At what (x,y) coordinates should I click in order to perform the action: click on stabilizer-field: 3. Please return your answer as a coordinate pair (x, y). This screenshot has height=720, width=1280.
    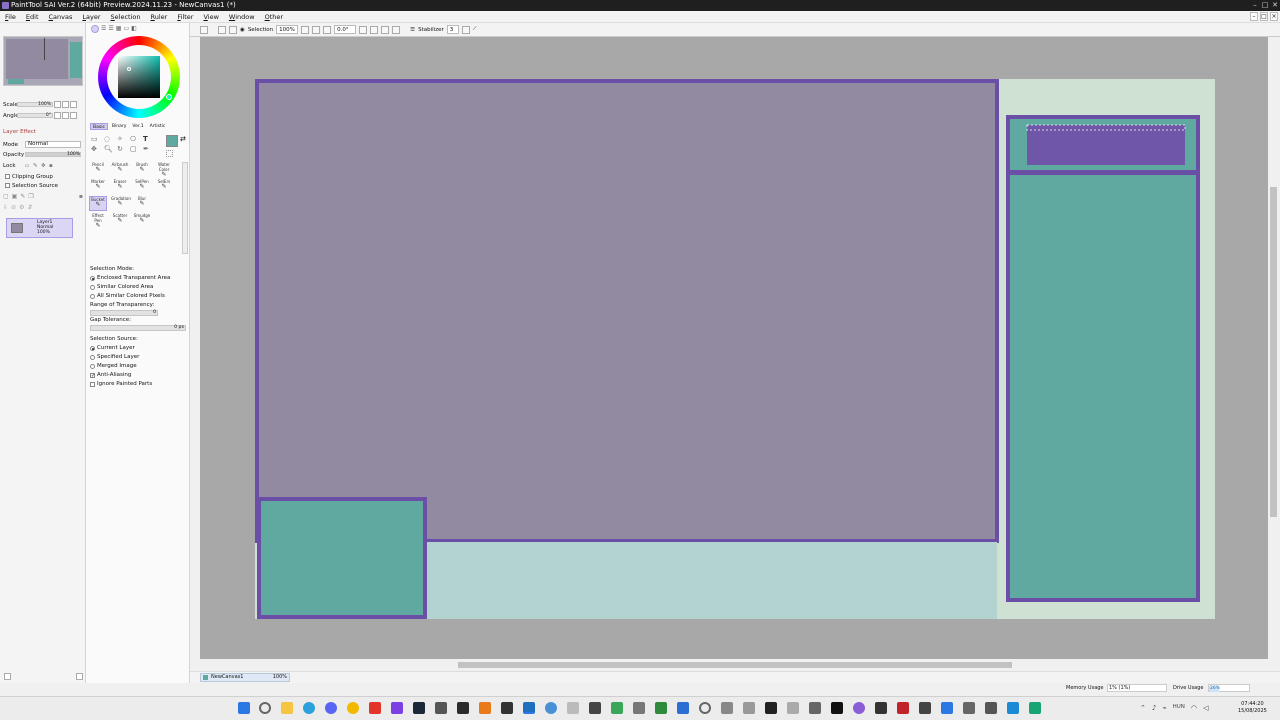
    Looking at the image, I should click on (452, 29).